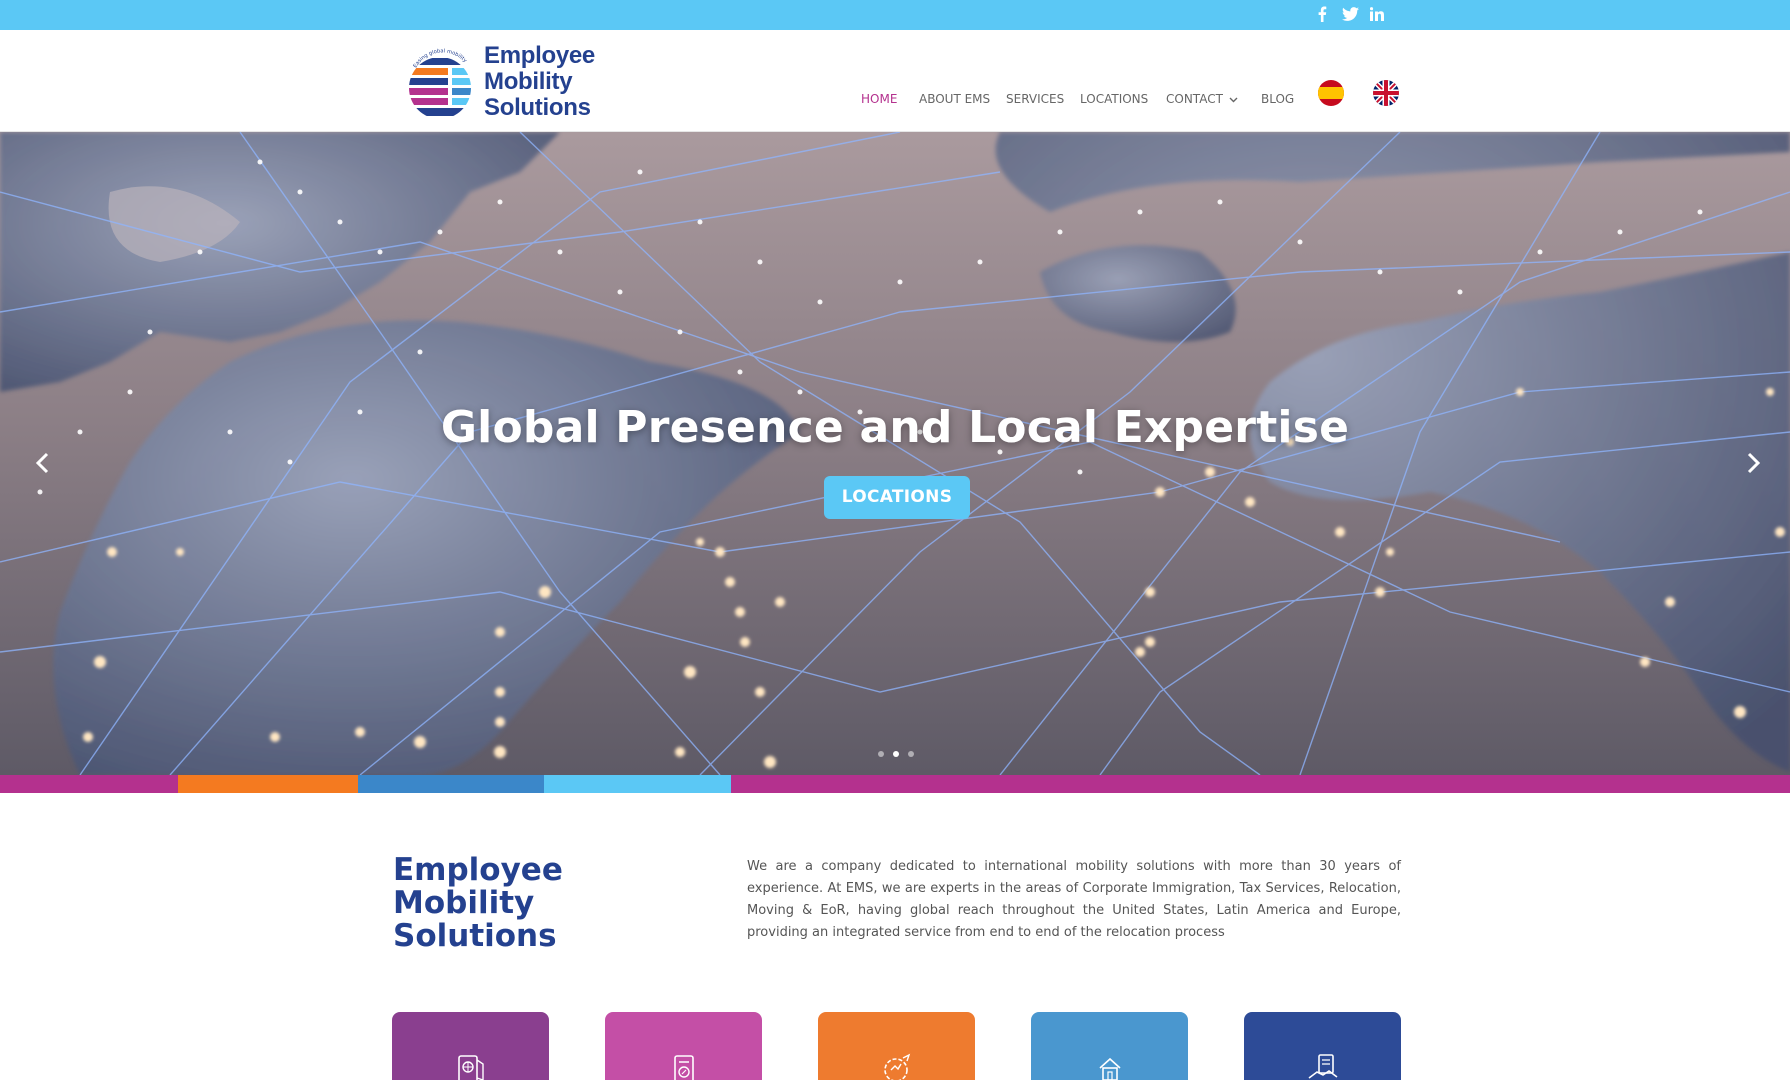 The height and width of the screenshot is (1080, 1790). I want to click on spain-flag-icon, so click(1331, 93).